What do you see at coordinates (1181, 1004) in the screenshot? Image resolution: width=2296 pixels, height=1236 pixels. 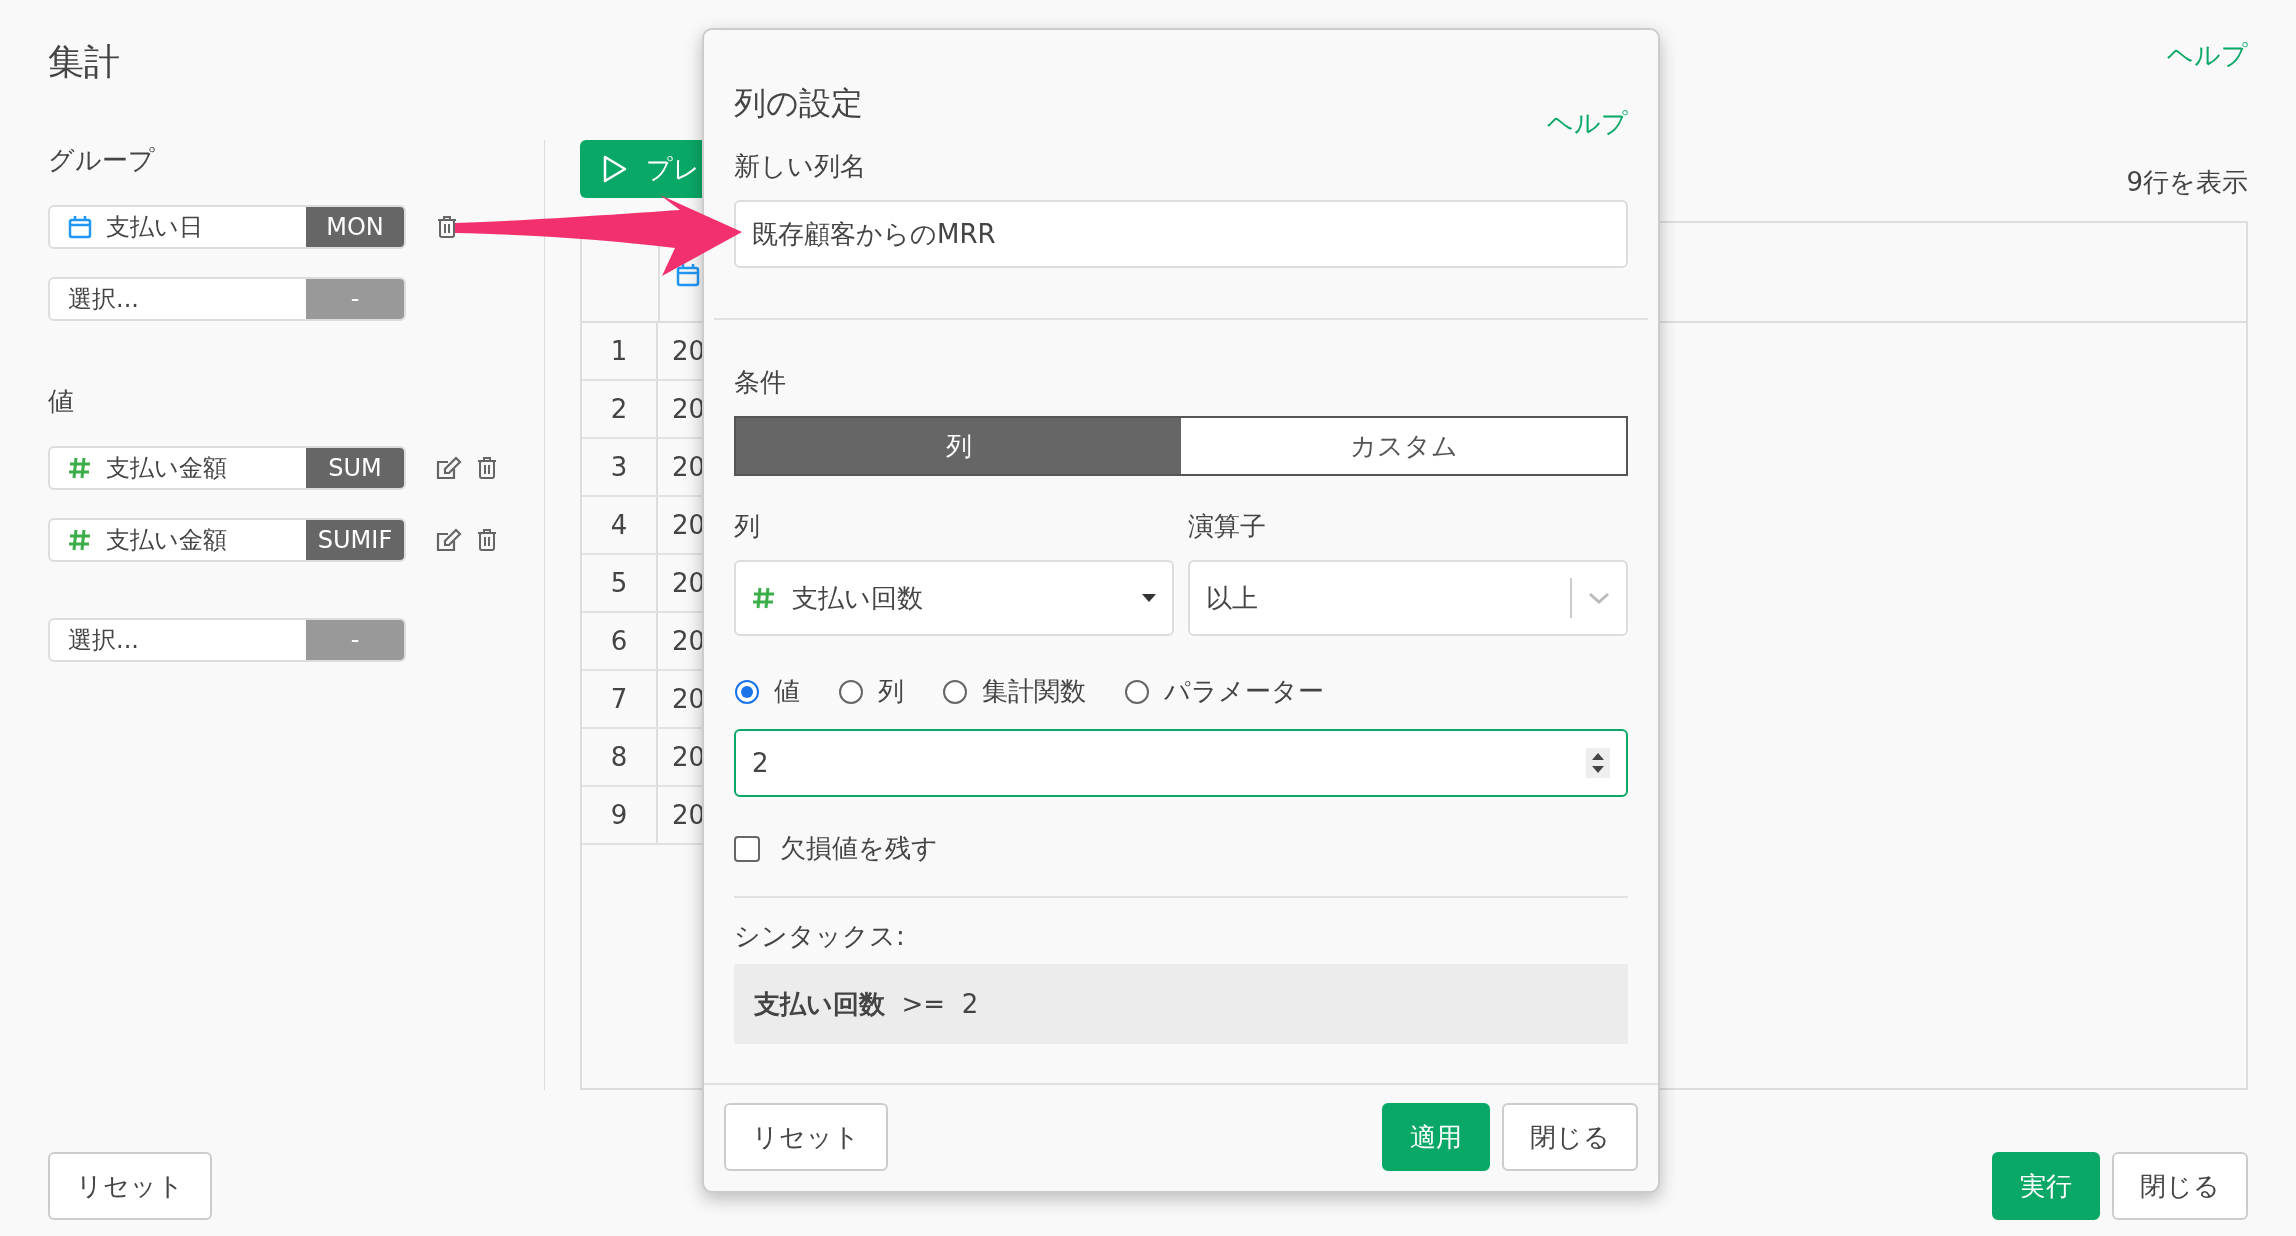 I see `syntax-preview: 支払い回数 >= 2` at bounding box center [1181, 1004].